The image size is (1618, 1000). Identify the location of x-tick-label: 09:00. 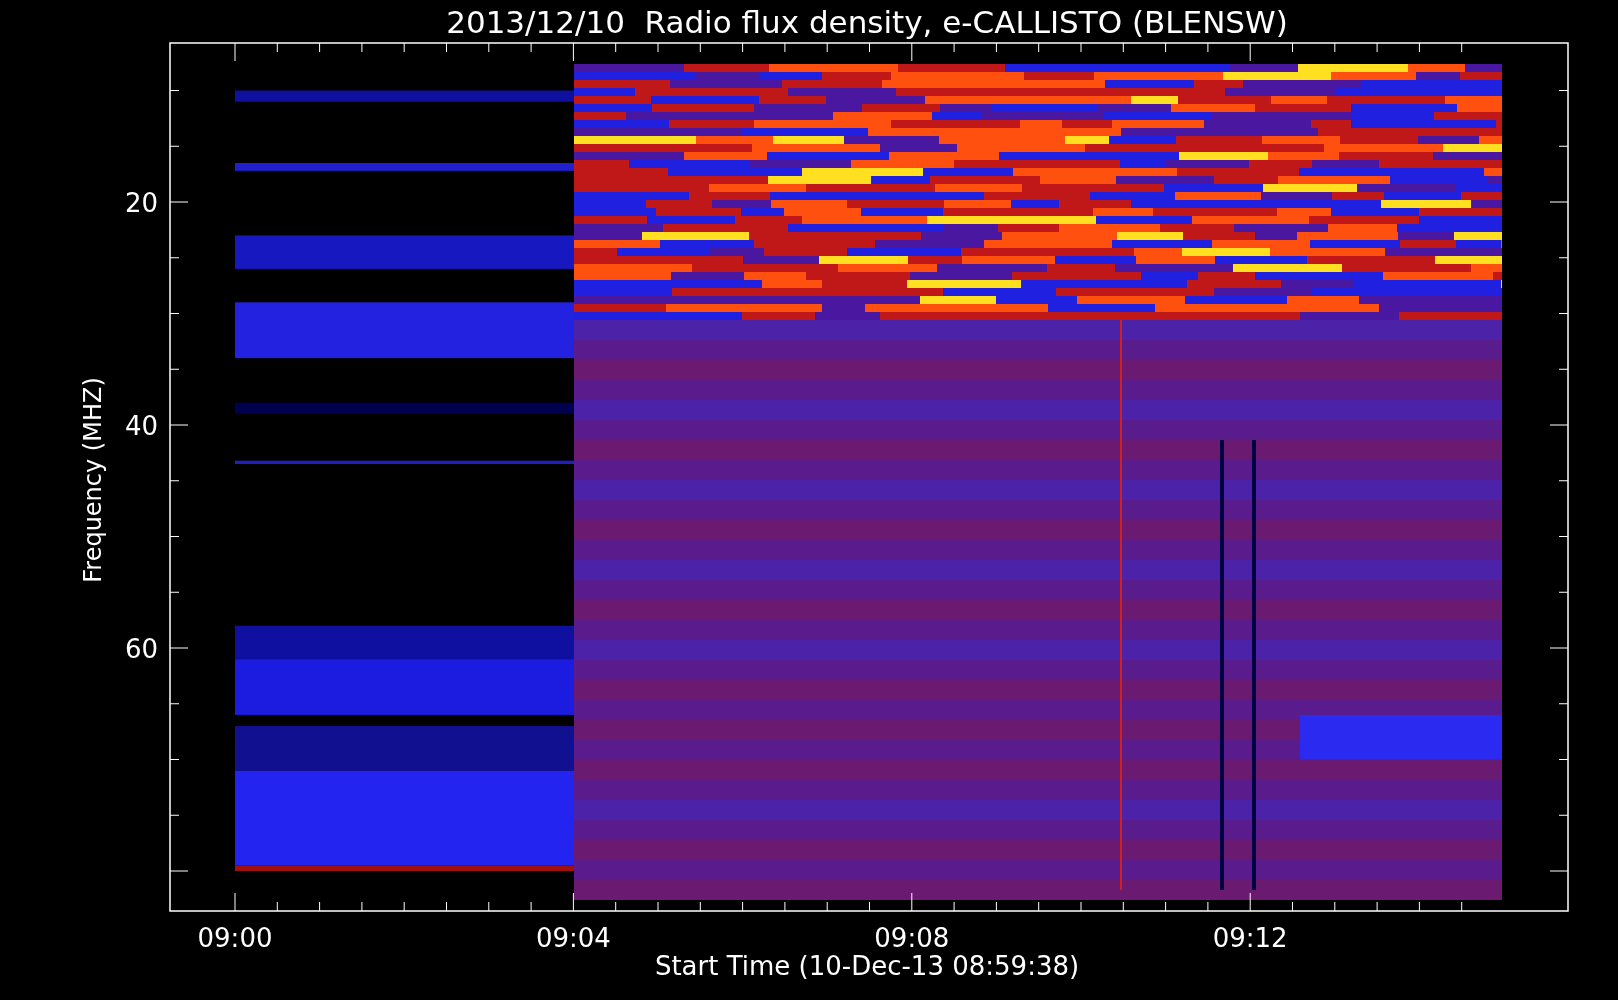
(235, 938).